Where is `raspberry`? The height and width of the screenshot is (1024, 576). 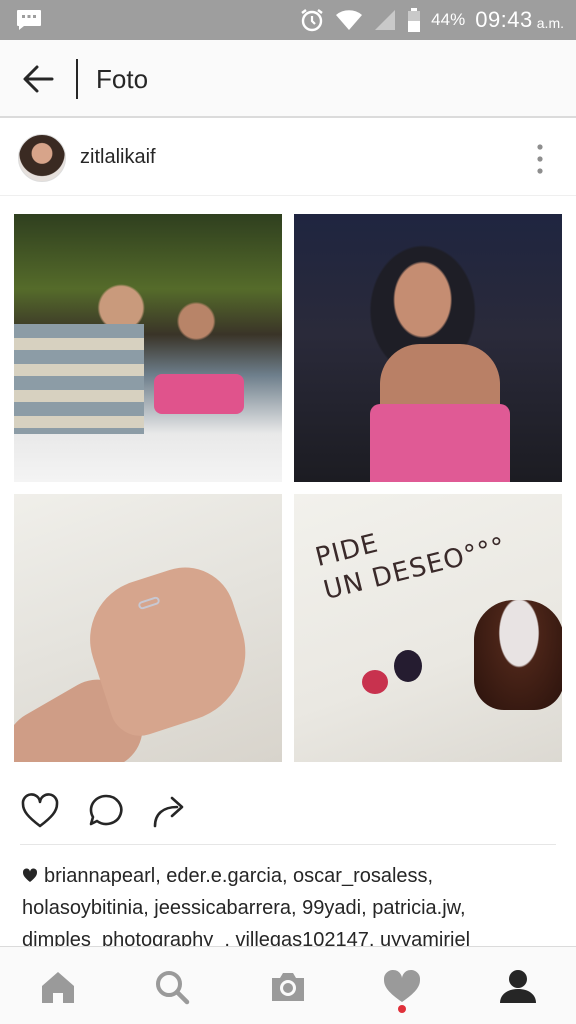
raspberry is located at coordinates (375, 682).